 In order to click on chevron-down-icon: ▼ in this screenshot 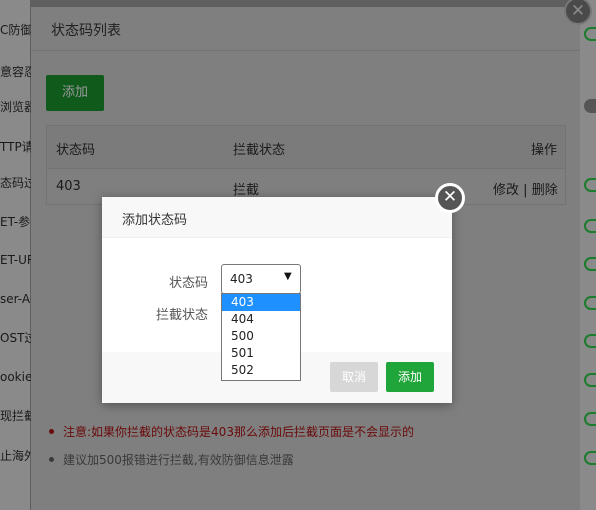, I will do `click(288, 276)`.